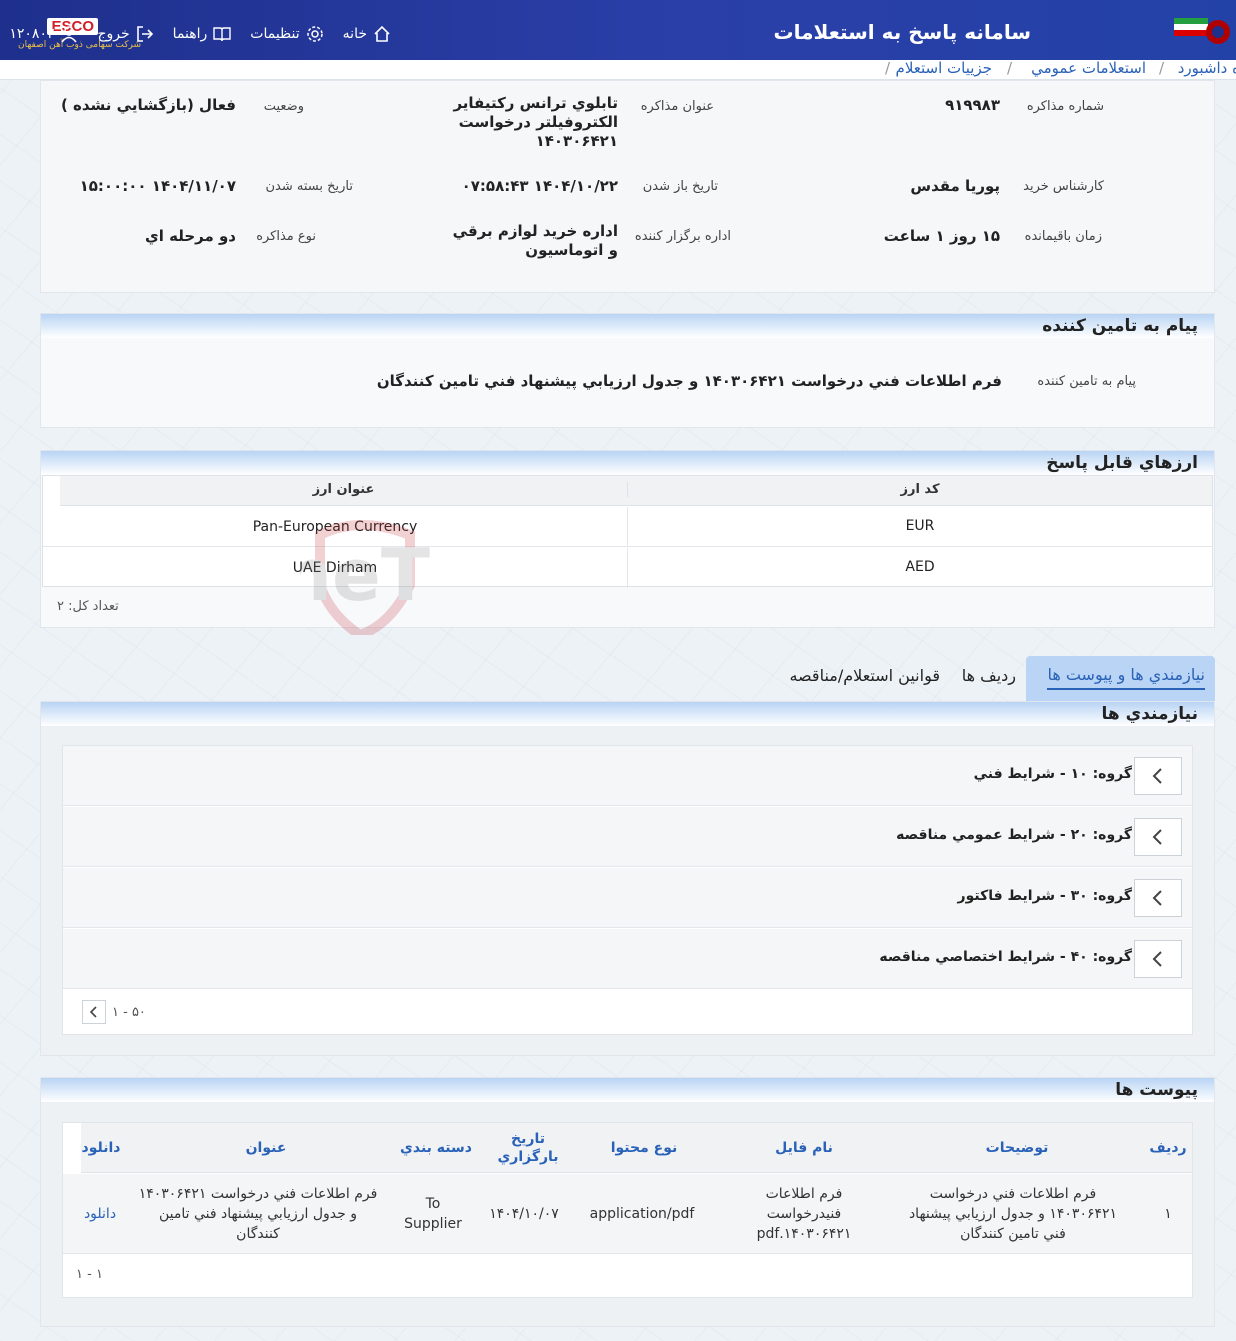 This screenshot has width=1236, height=1341. I want to click on panel-title: ارزهاي قابل پاسخ, so click(627, 463).